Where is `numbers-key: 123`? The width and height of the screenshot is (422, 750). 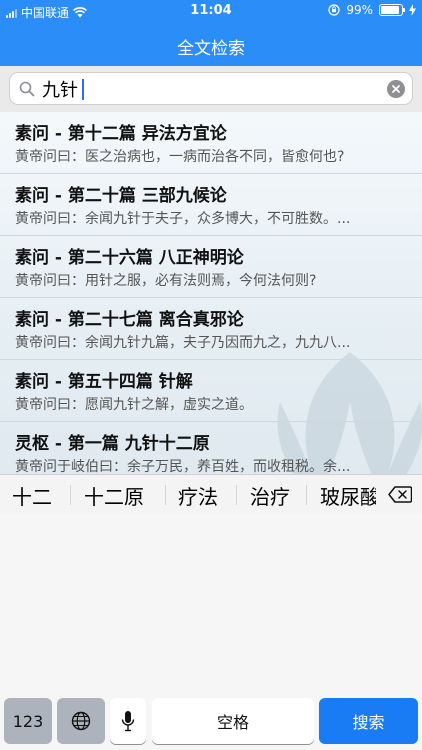 numbers-key: 123 is located at coordinates (28, 721).